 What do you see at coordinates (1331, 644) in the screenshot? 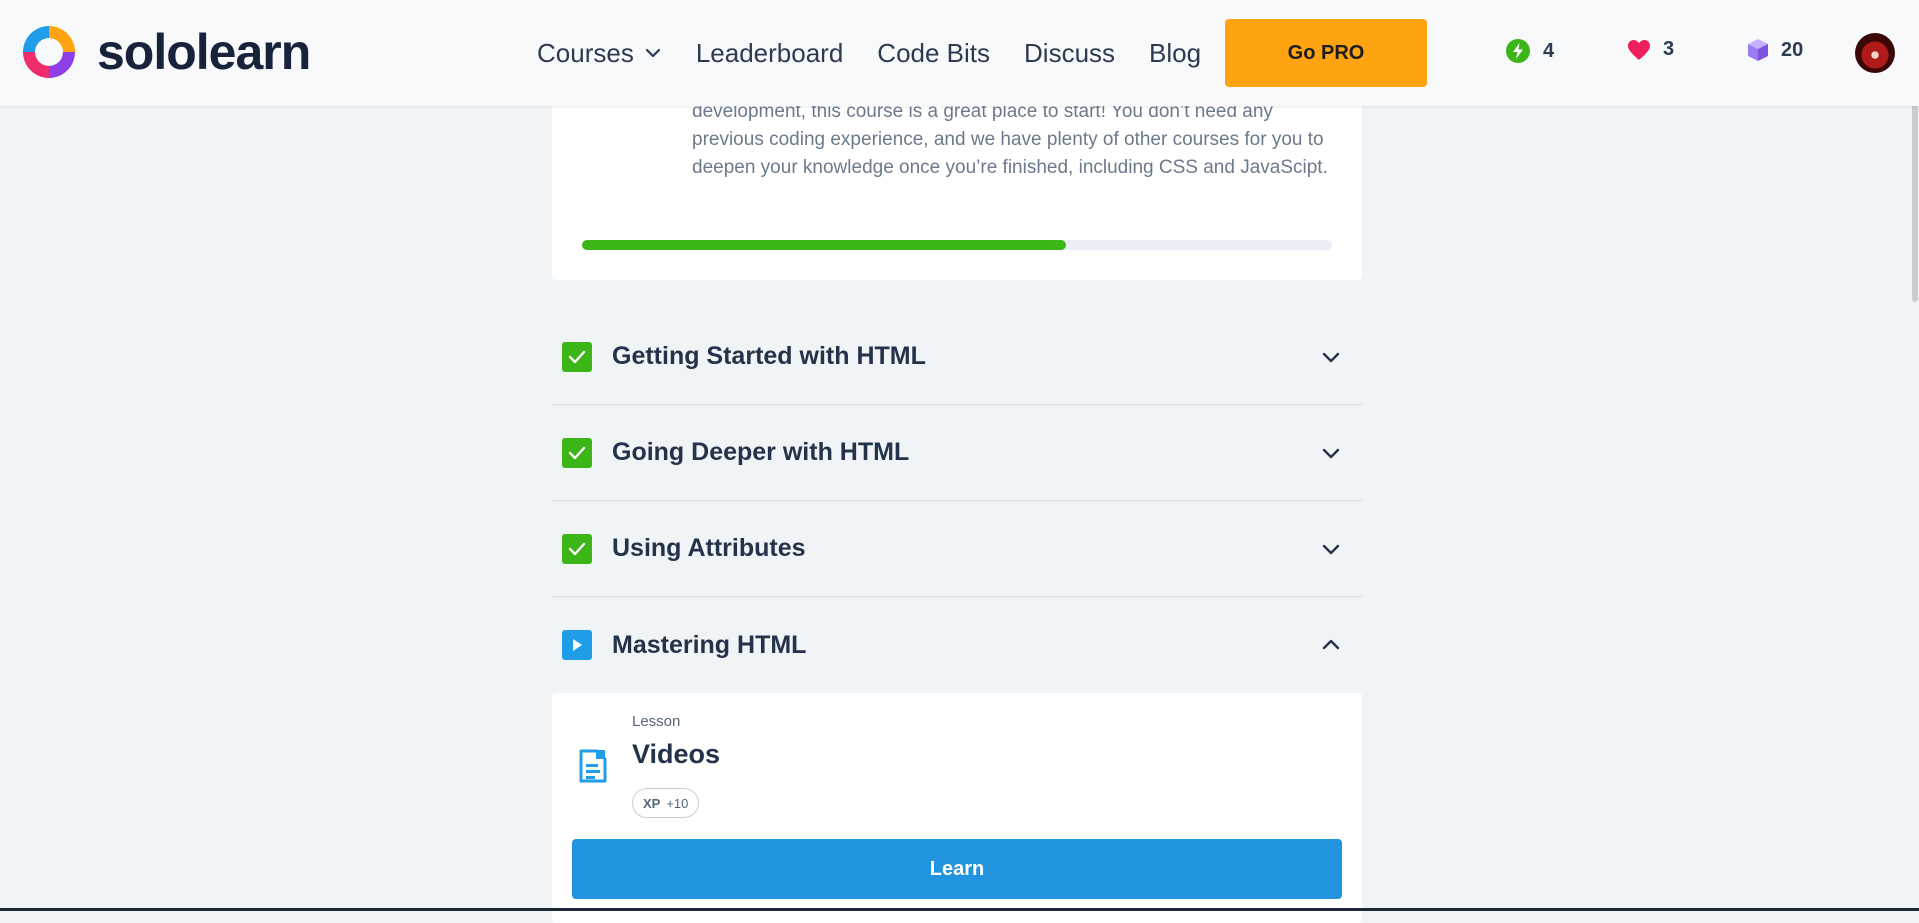
I see `chevron-up-icon` at bounding box center [1331, 644].